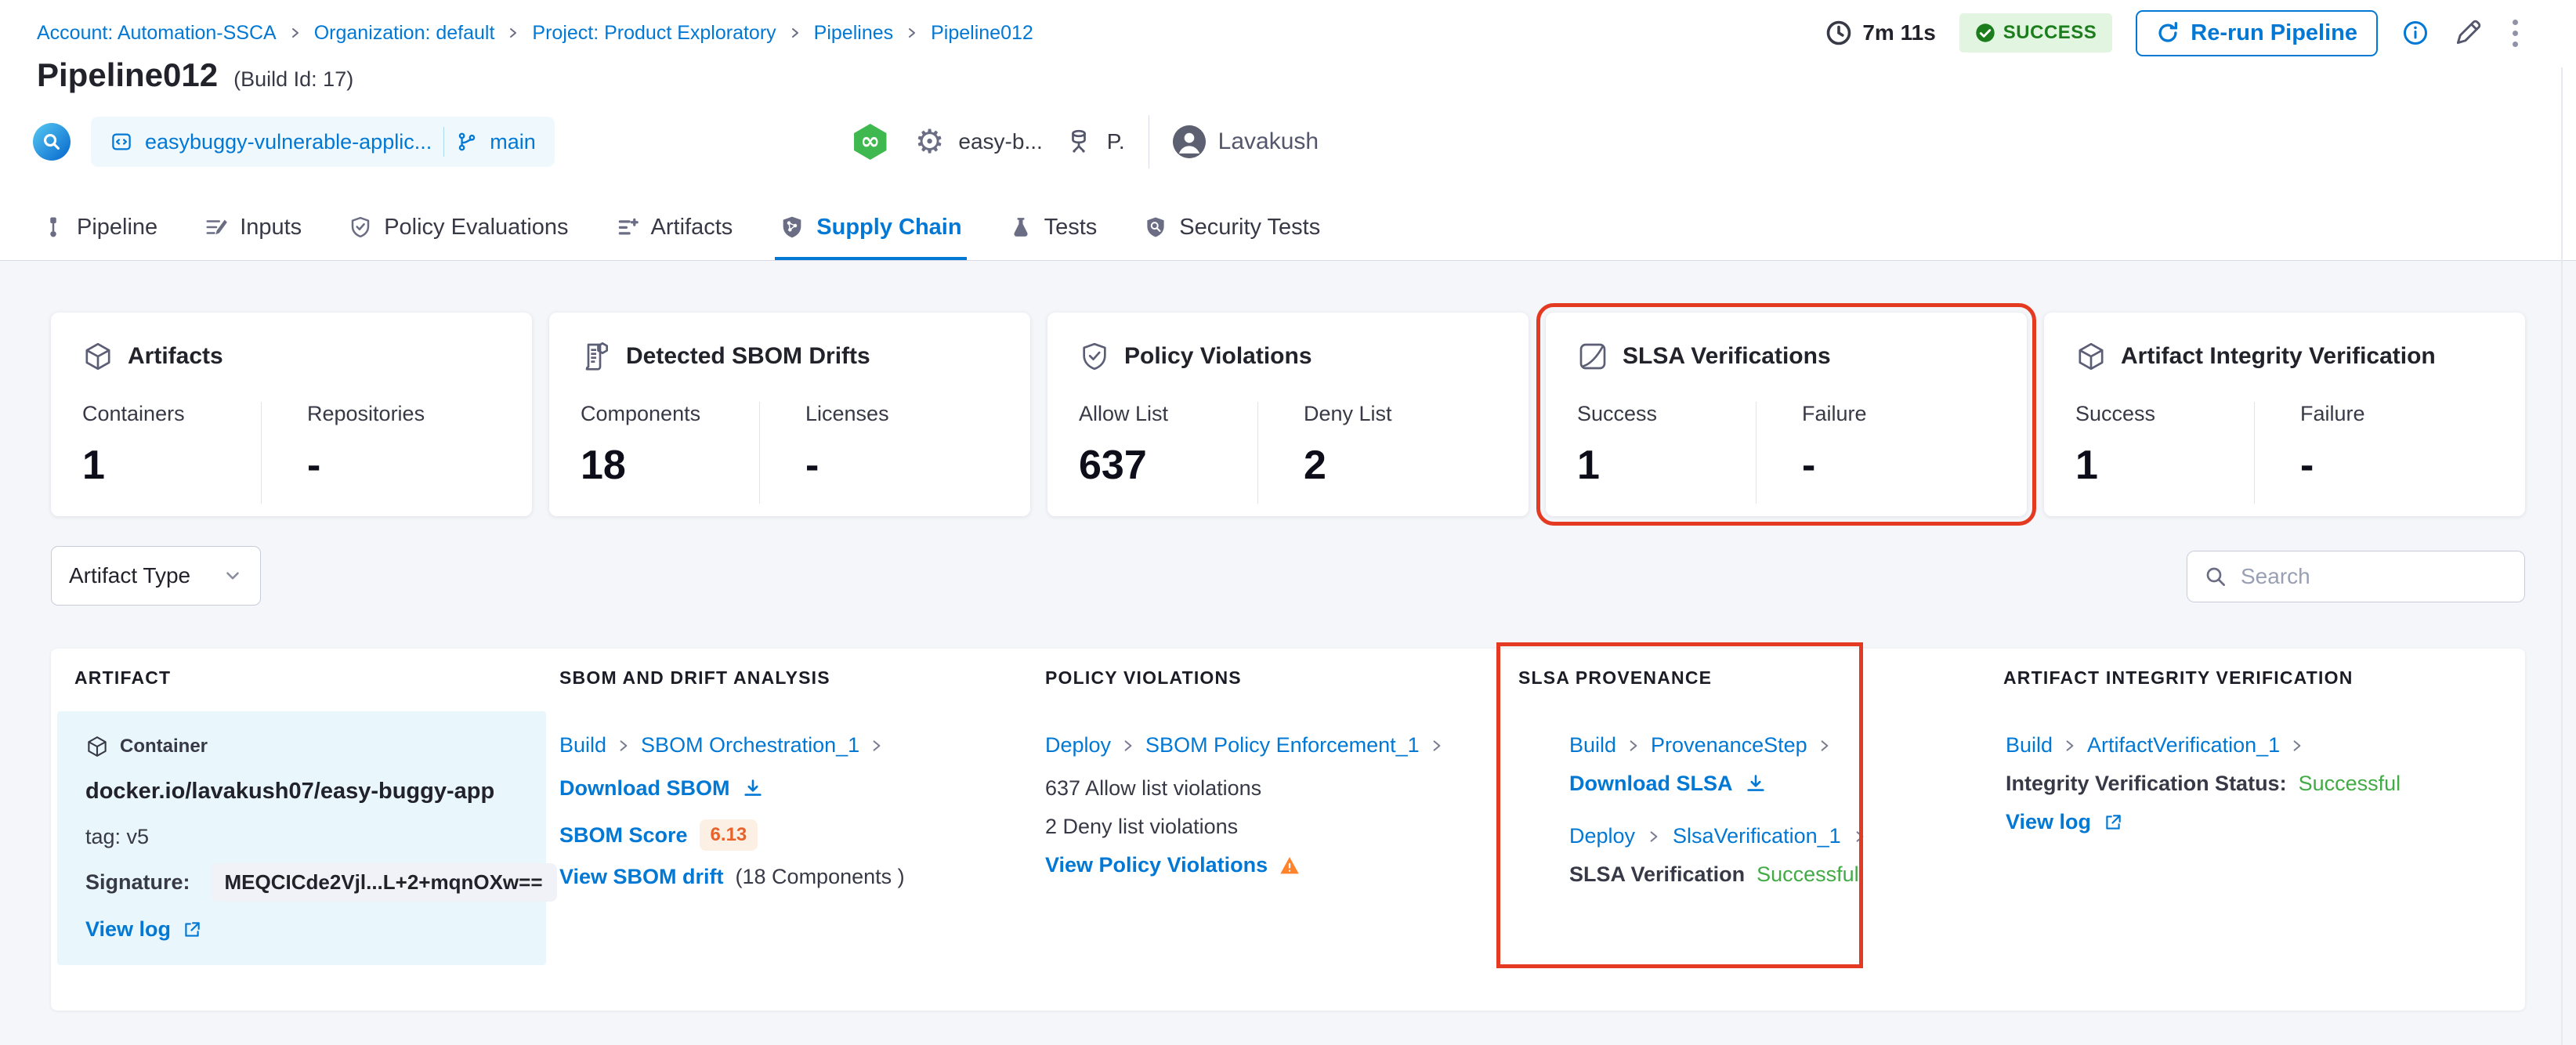 This screenshot has width=2576, height=1045. I want to click on step-link: SBOM Policy Enforcement_1, so click(1283, 745).